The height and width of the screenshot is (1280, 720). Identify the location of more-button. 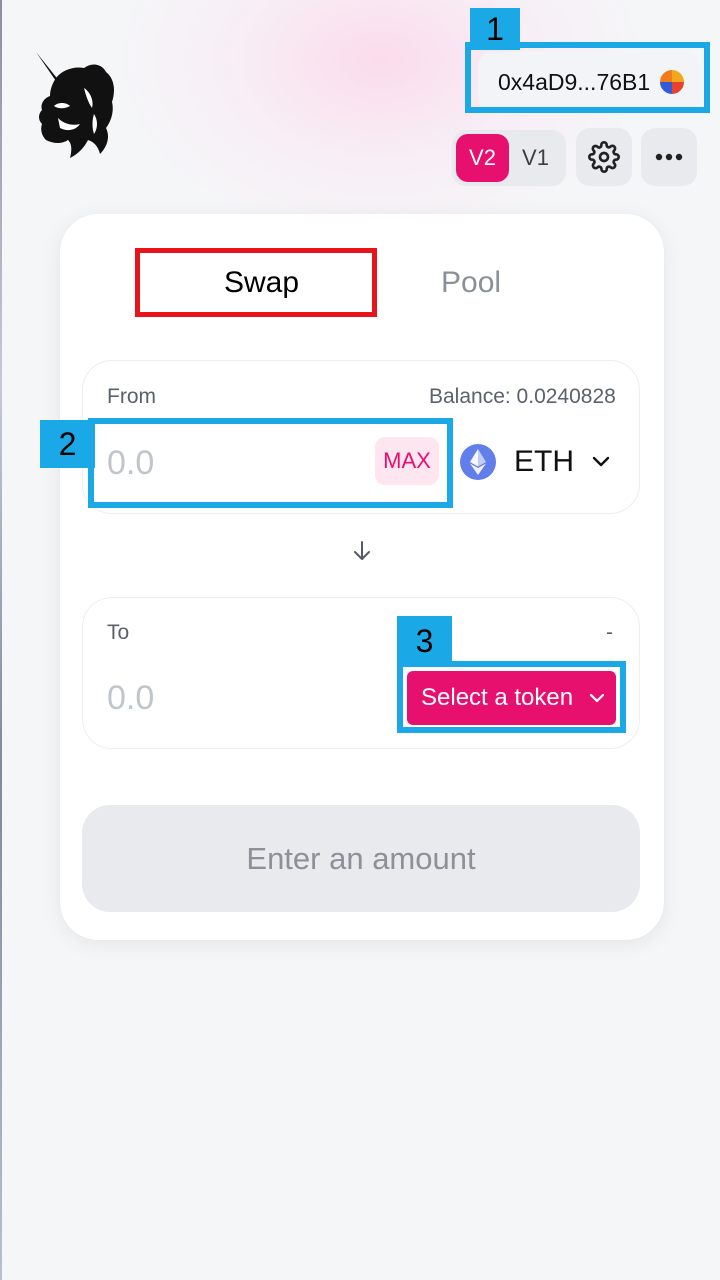
(669, 157).